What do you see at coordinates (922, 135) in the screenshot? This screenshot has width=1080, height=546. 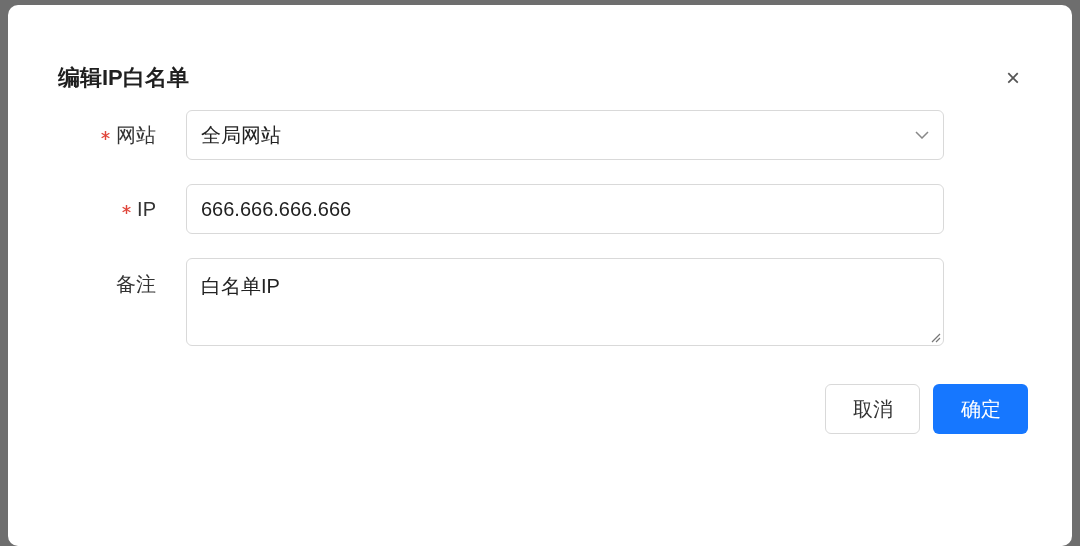 I see `chevron-down-icon` at bounding box center [922, 135].